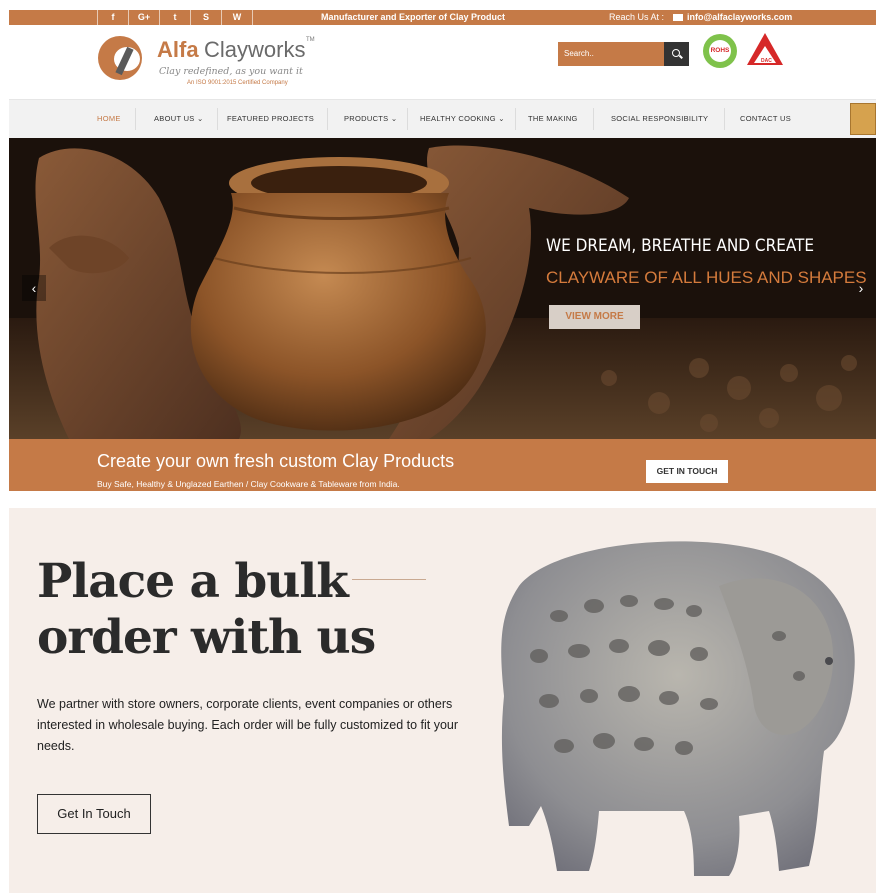  What do you see at coordinates (237, 83) in the screenshot?
I see `logo-iso-text: An ISO 9001:2015 Certified Company` at bounding box center [237, 83].